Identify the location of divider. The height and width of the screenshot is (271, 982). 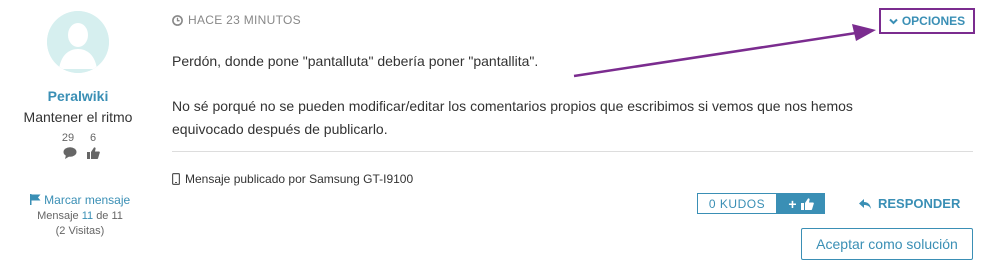
(572, 151).